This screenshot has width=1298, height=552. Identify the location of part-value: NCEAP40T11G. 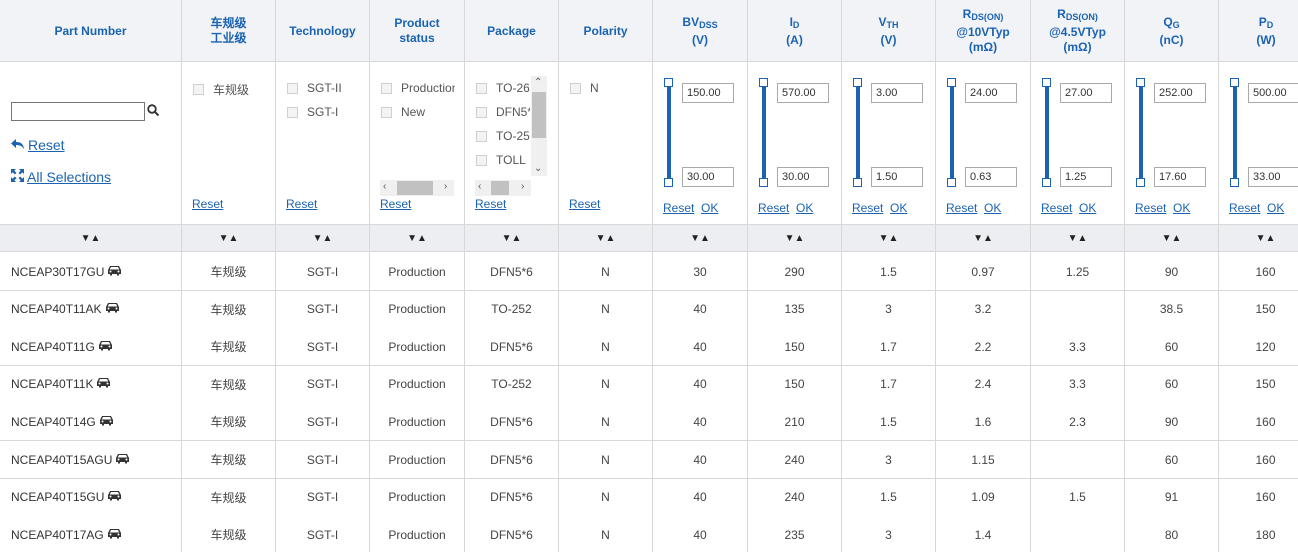
(53, 347).